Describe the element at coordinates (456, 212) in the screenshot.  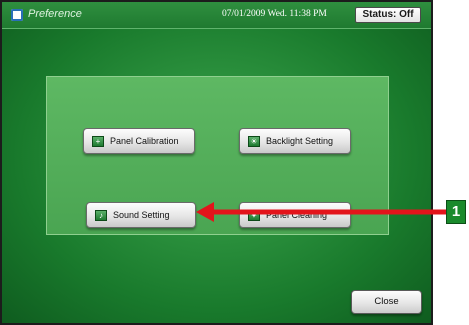
I see `callout-number-badge: 1` at that location.